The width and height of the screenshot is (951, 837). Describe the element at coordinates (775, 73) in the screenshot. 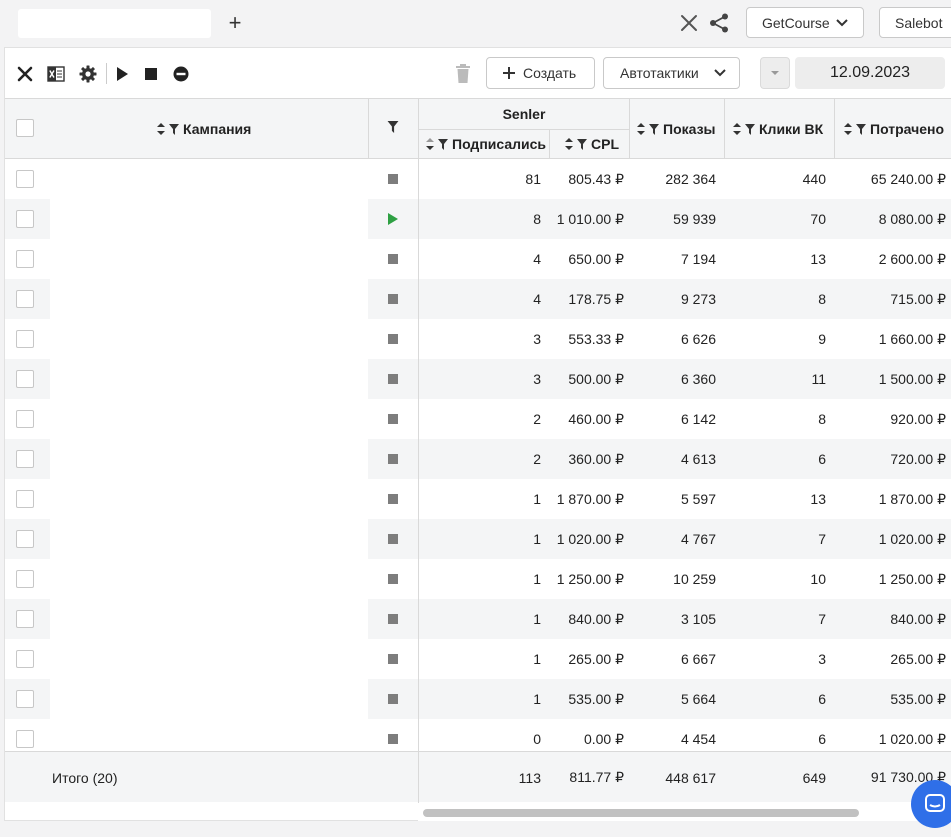

I see `date-preset-dropdown` at that location.